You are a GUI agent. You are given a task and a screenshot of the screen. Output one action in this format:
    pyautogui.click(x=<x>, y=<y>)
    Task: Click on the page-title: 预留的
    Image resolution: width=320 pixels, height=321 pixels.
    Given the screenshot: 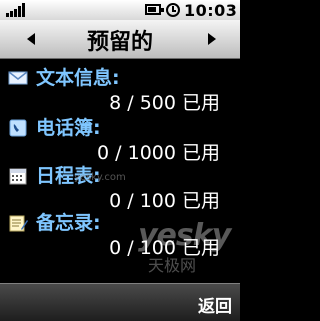 What is the action you would take?
    pyautogui.click(x=119, y=42)
    